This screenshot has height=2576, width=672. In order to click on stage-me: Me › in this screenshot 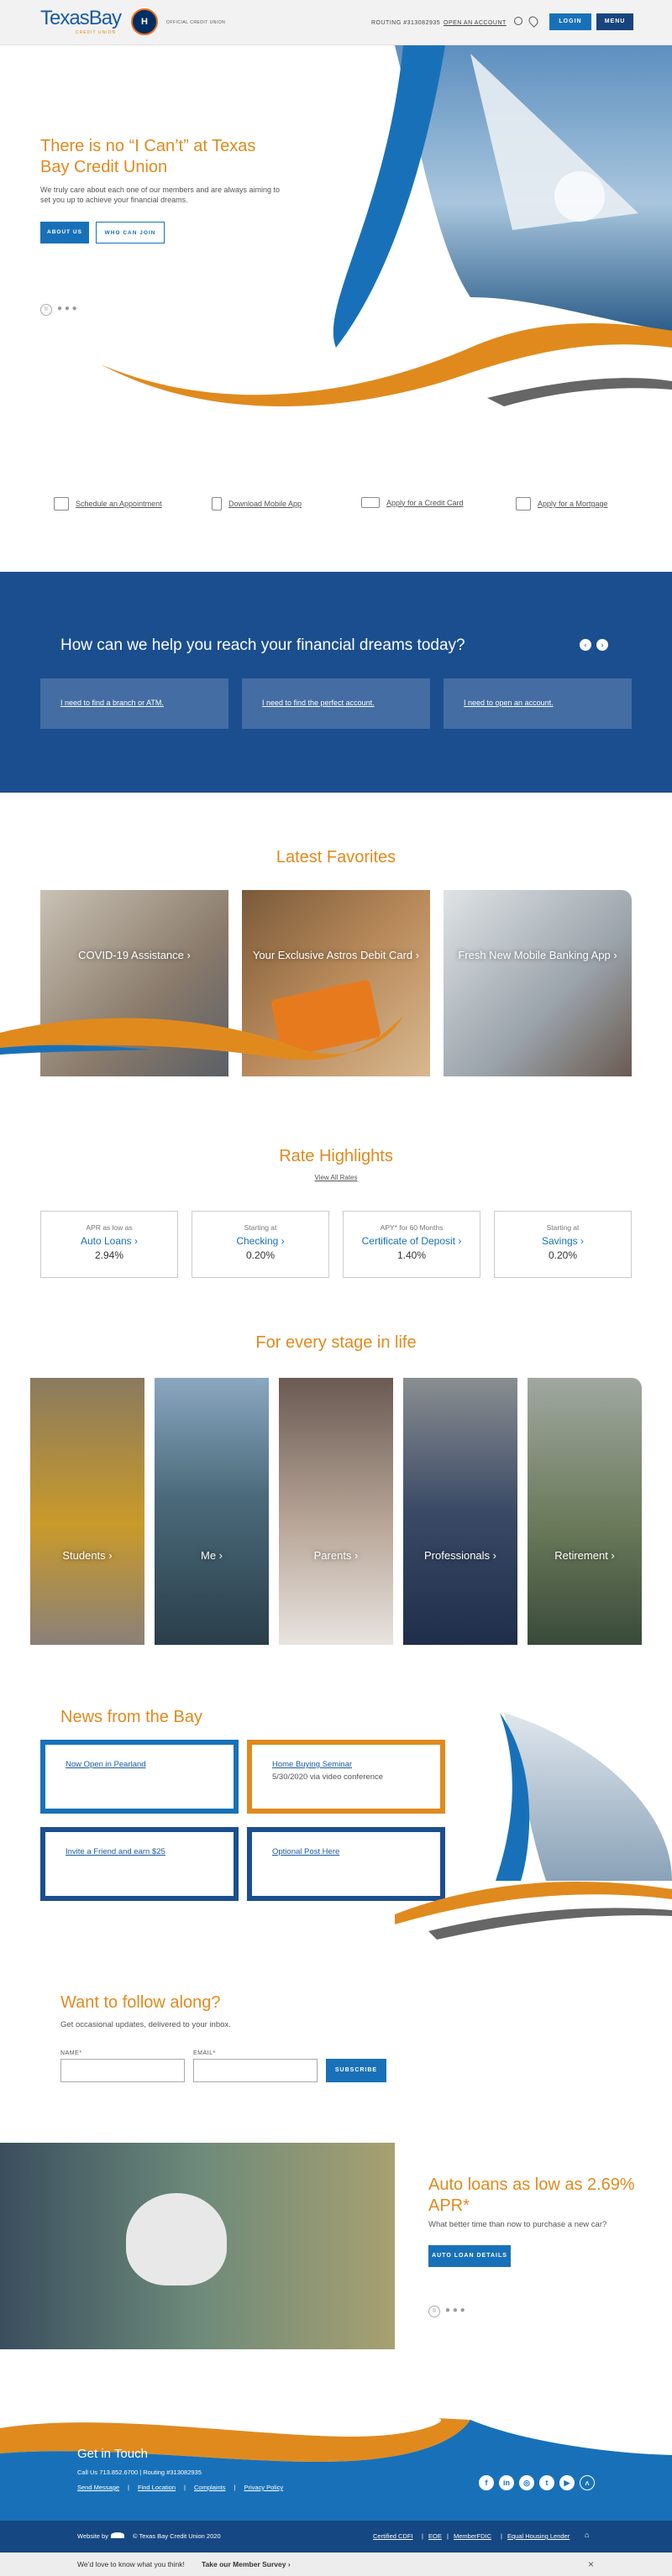, I will do `click(212, 1511)`.